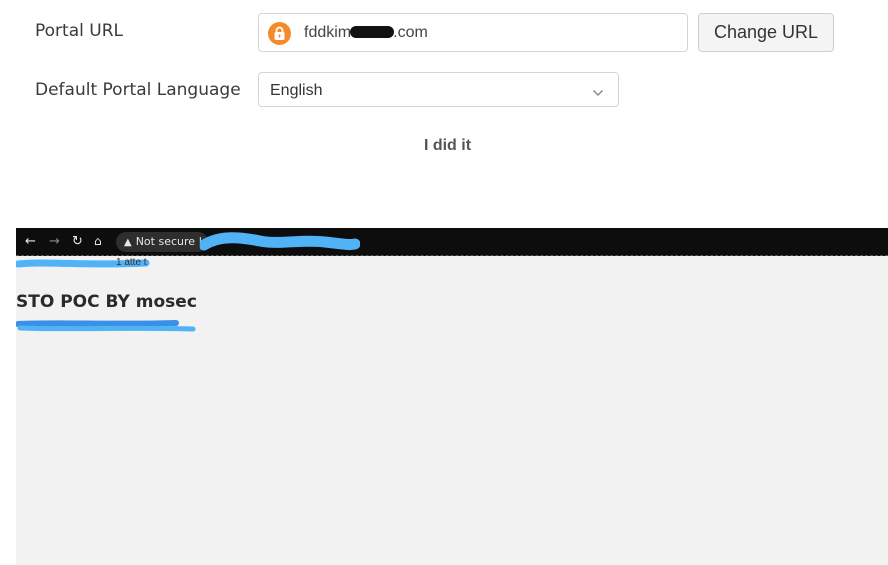 The height and width of the screenshot is (565, 888). I want to click on back-arrow-icon: ←, so click(30, 241).